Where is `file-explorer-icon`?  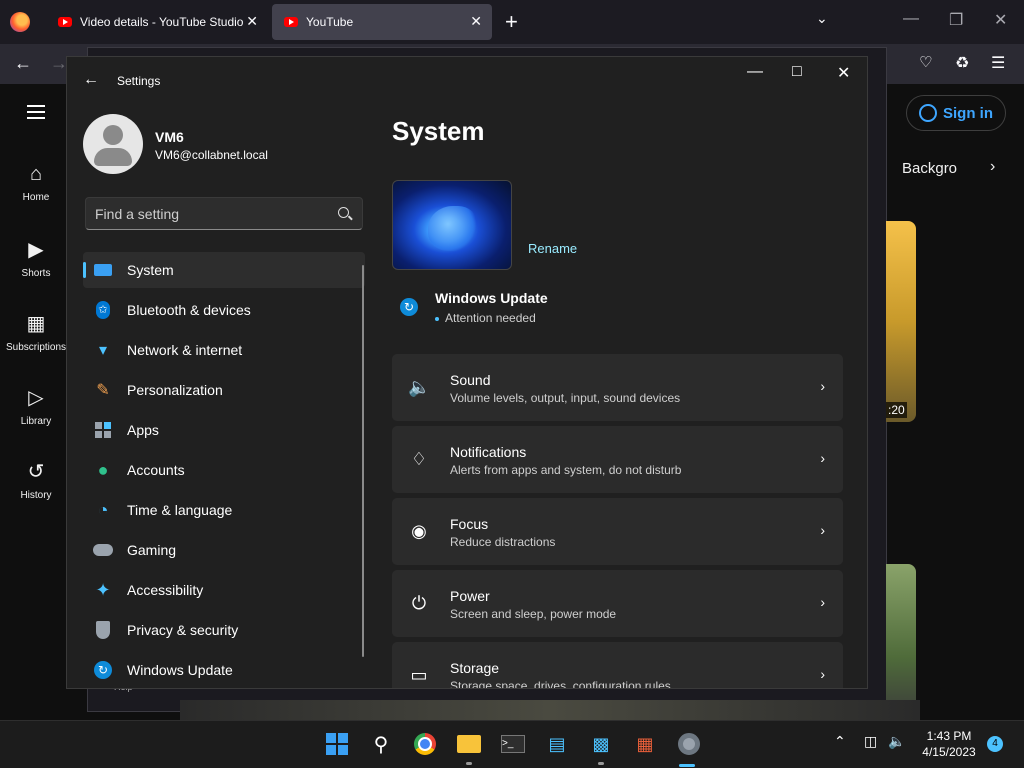 file-explorer-icon is located at coordinates (469, 744).